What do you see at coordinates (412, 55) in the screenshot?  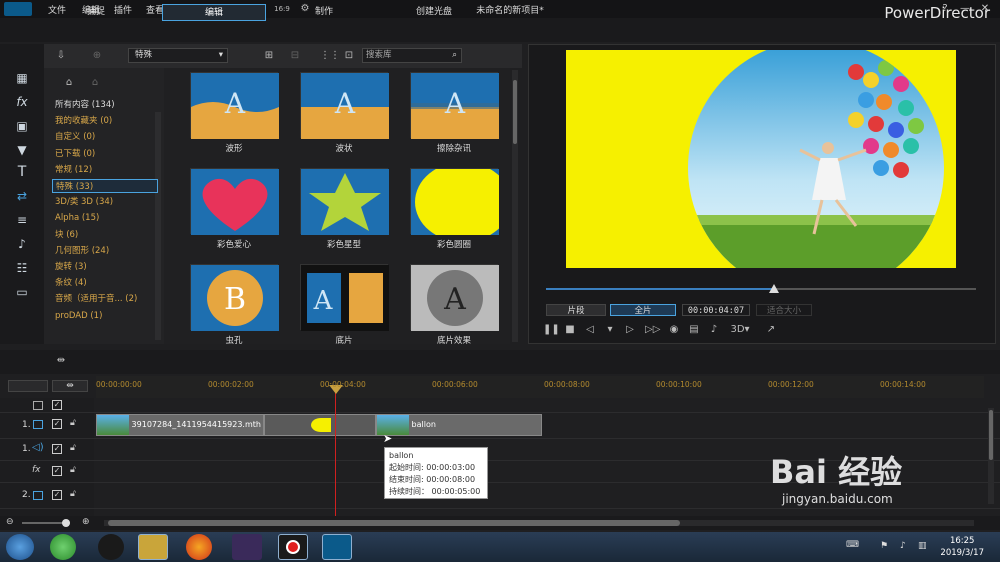 I see `search-input: 搜索库 ⌕` at bounding box center [412, 55].